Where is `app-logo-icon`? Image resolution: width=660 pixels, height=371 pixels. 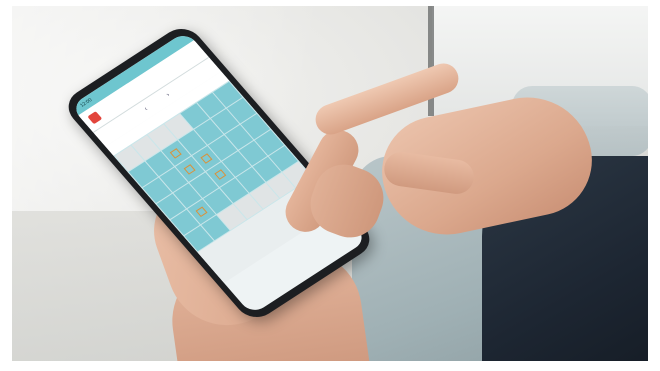
app-logo-icon is located at coordinates (95, 118).